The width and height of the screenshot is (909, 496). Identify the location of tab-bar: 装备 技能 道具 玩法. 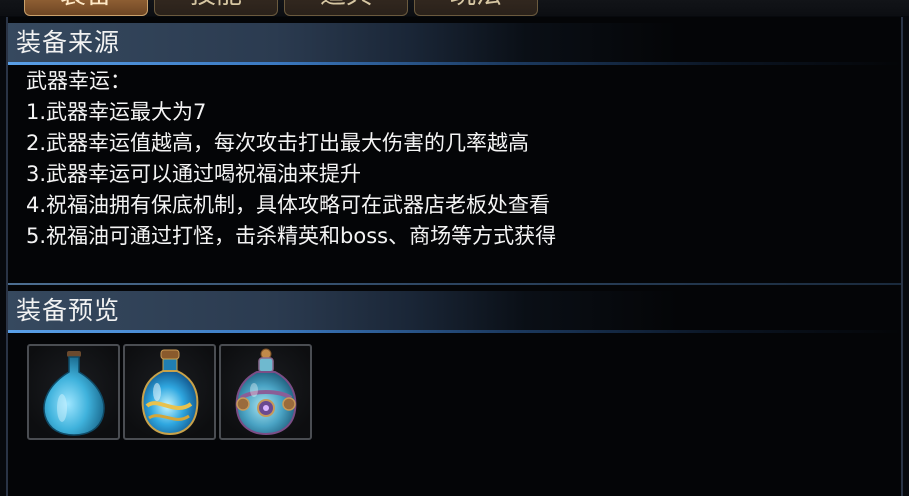
(454, 8).